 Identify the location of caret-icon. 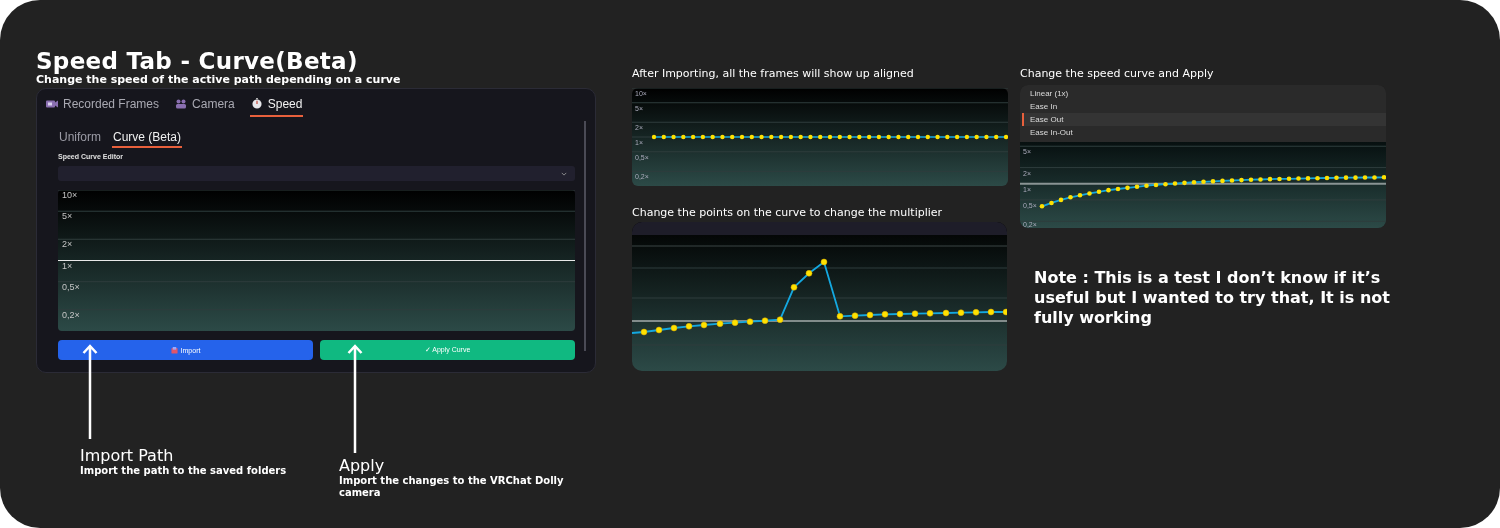
(564, 173).